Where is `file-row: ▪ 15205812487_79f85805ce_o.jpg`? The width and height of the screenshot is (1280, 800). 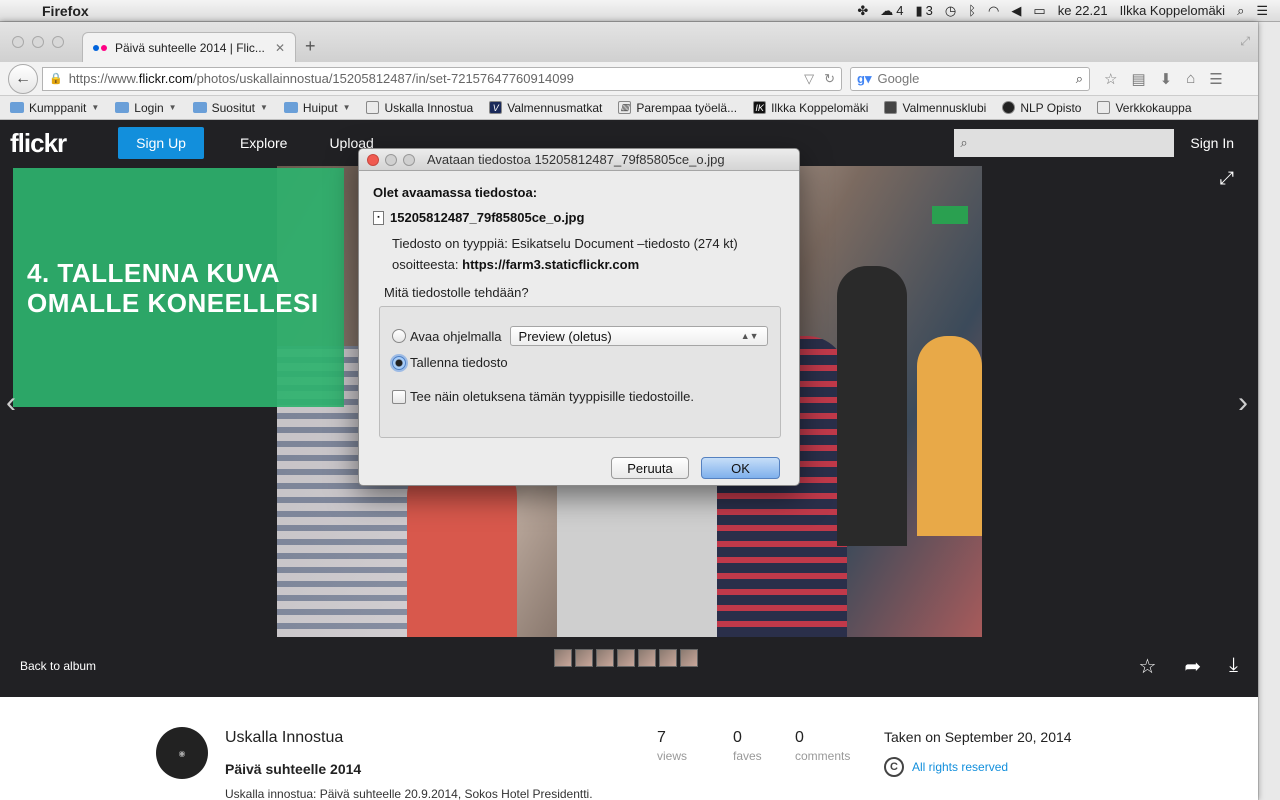
file-row: ▪ 15205812487_79f85805ce_o.jpg is located at coordinates (579, 217).